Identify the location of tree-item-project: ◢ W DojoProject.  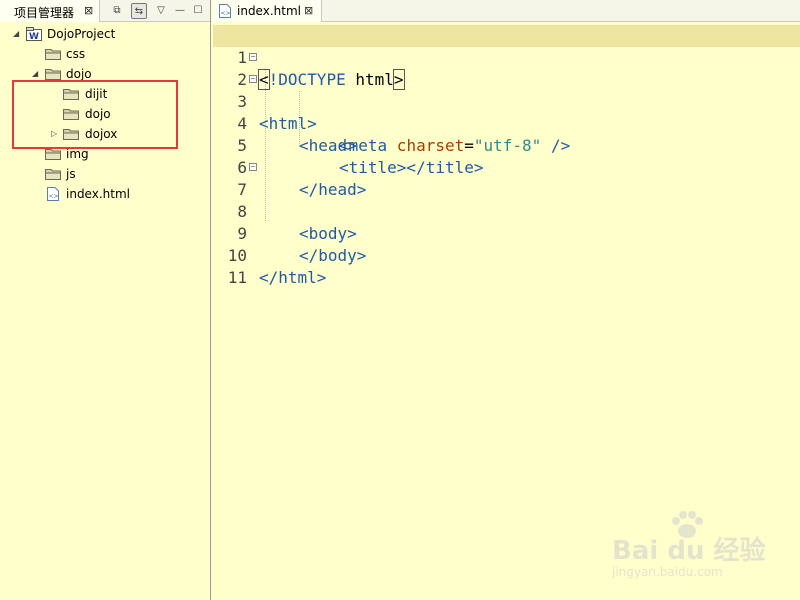
(105, 34).